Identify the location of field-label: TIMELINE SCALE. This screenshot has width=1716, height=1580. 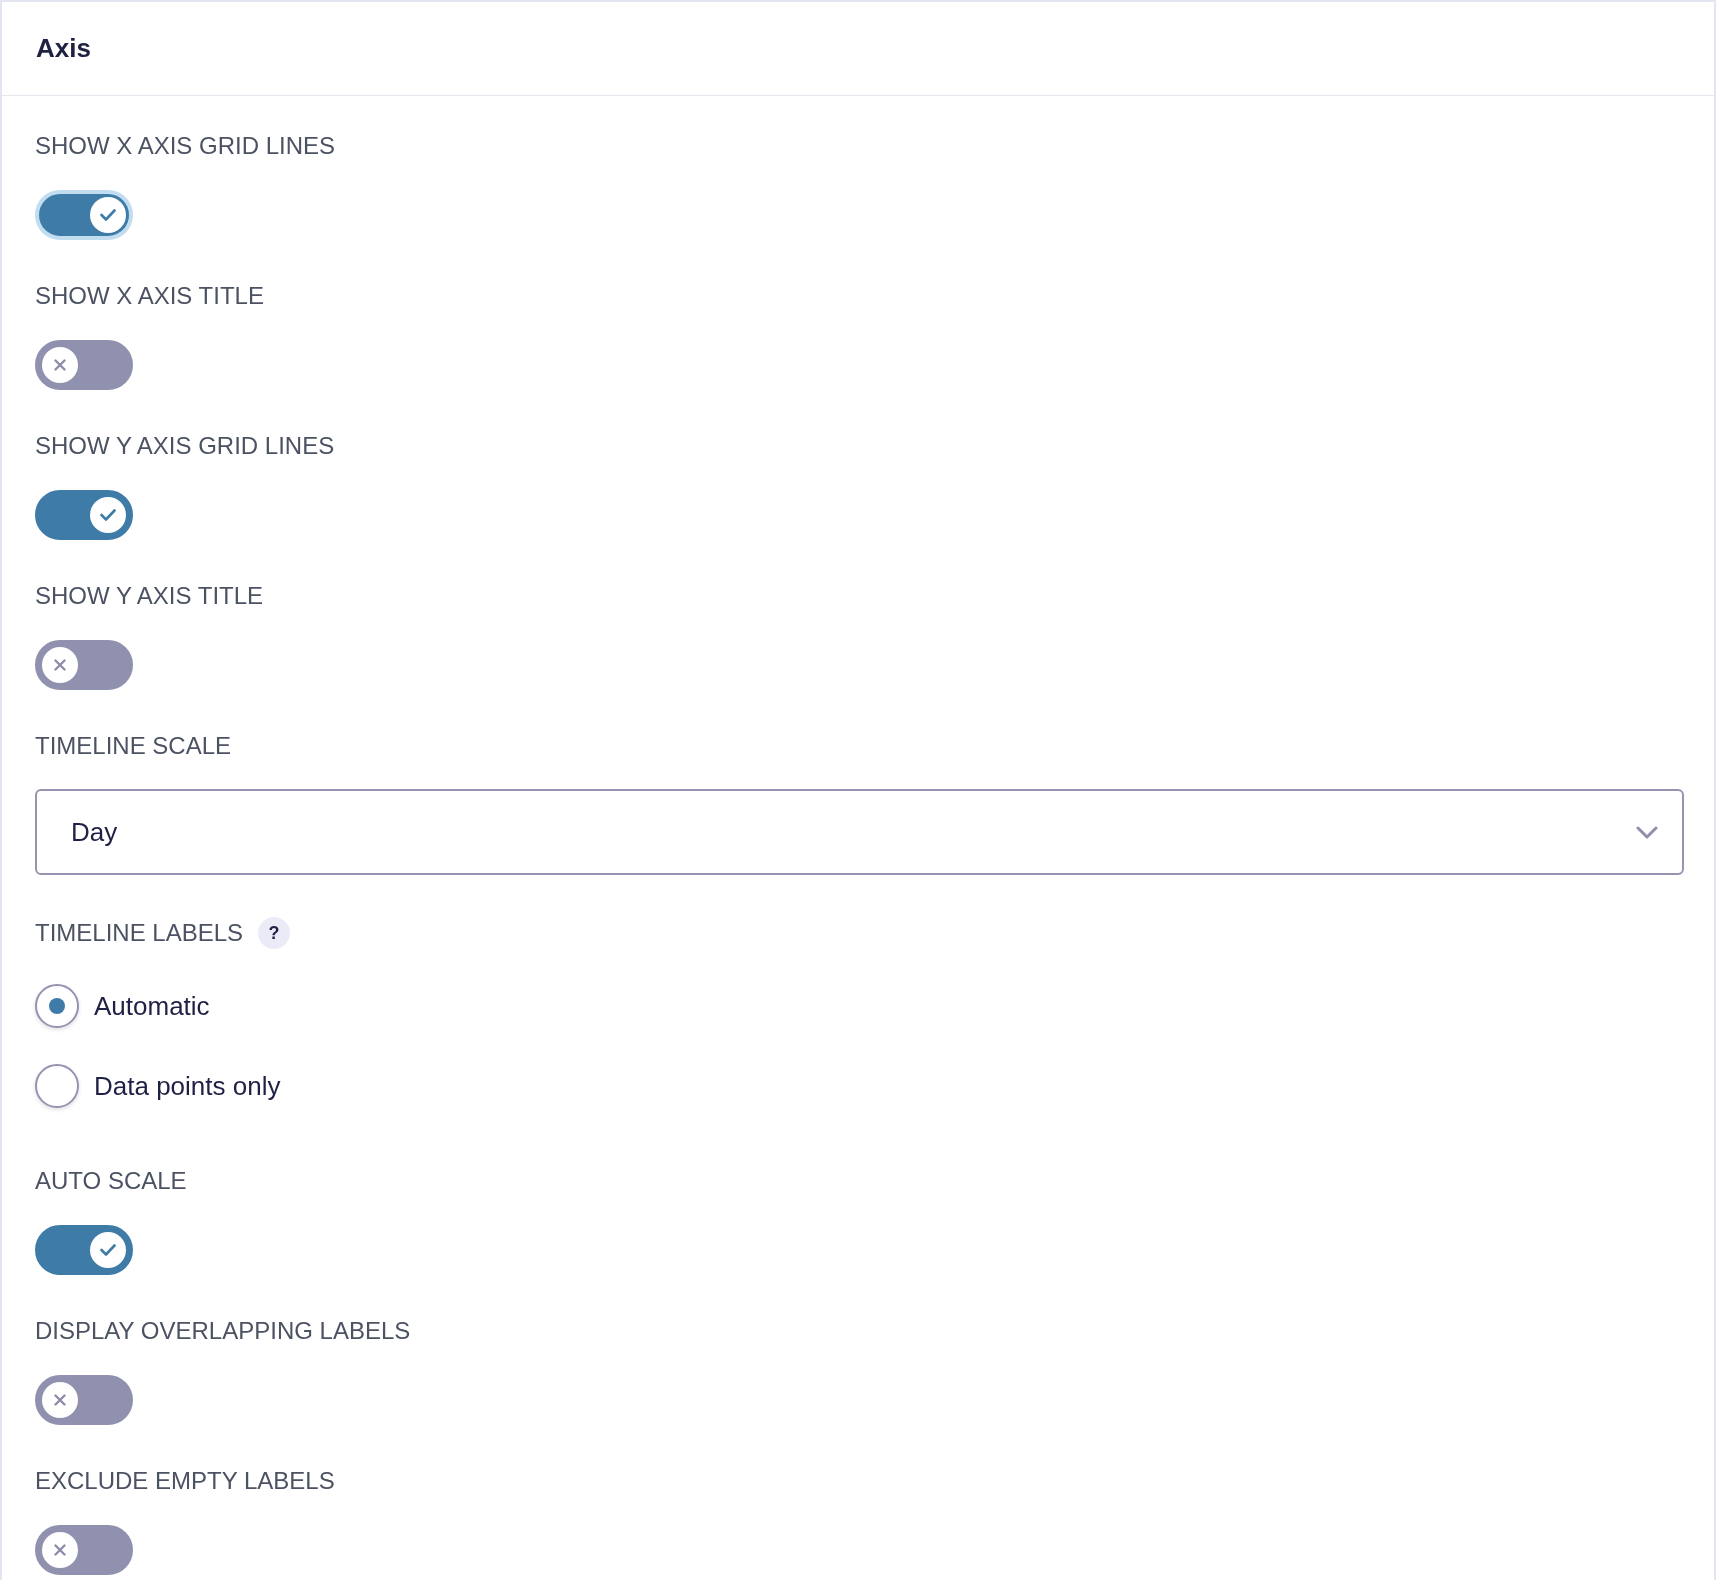
(133, 745).